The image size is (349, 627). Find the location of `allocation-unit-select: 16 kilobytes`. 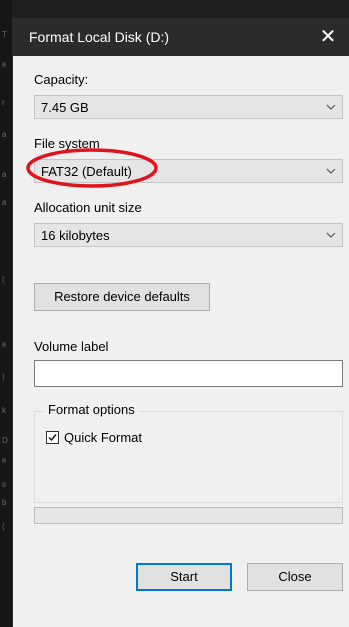

allocation-unit-select: 16 kilobytes is located at coordinates (188, 235).